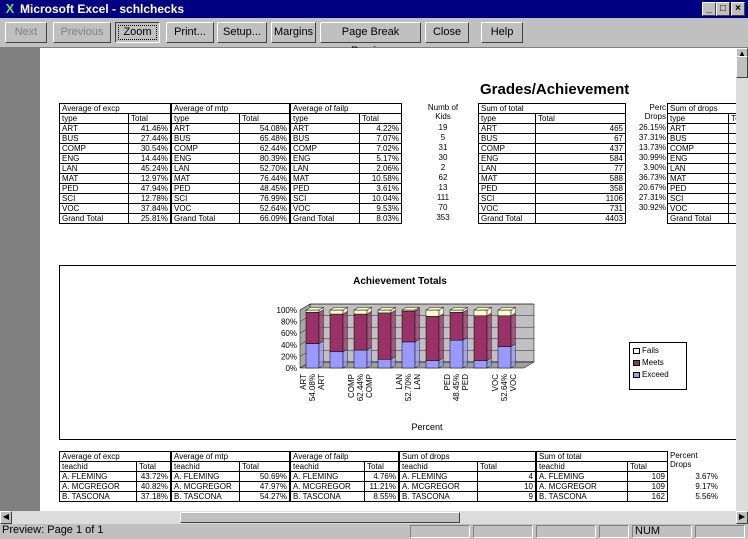  What do you see at coordinates (701, 108) in the screenshot?
I see `pivot-header-row: Sum of drops` at bounding box center [701, 108].